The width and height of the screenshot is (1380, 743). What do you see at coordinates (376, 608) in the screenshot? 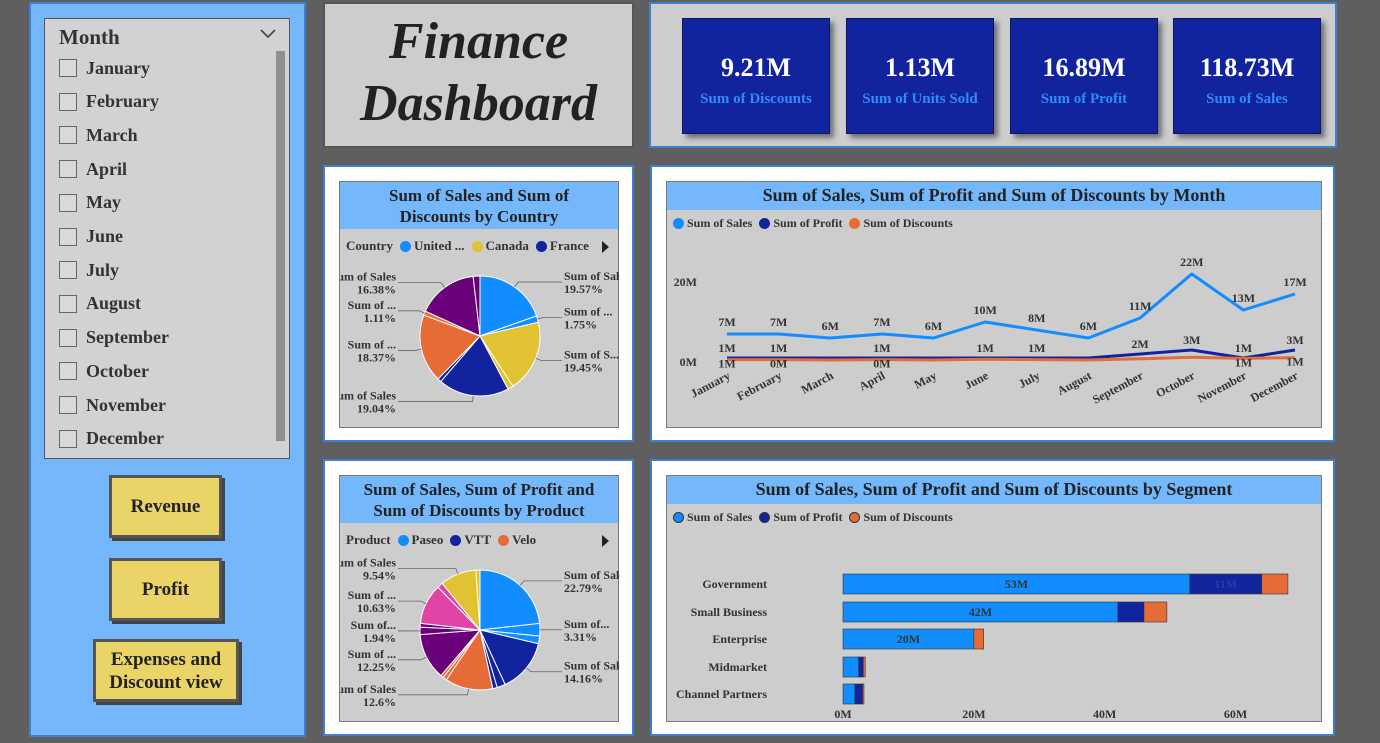
I see `pie-slice-percent: 10.63%` at bounding box center [376, 608].